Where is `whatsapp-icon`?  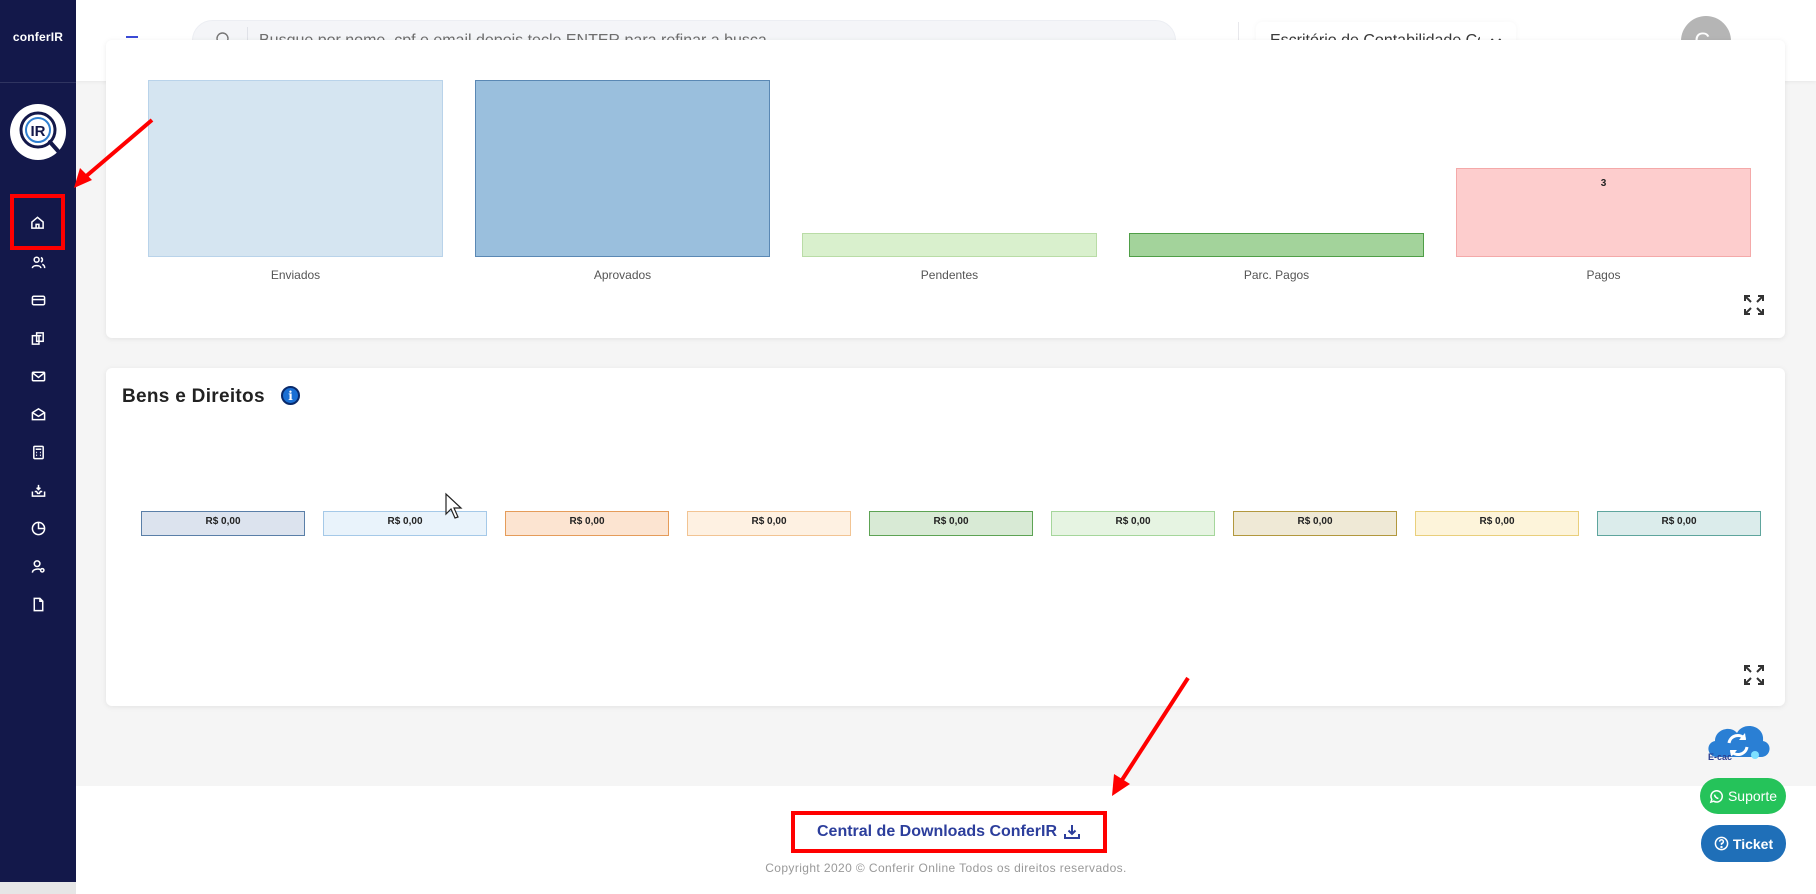
whatsapp-icon is located at coordinates (1716, 796).